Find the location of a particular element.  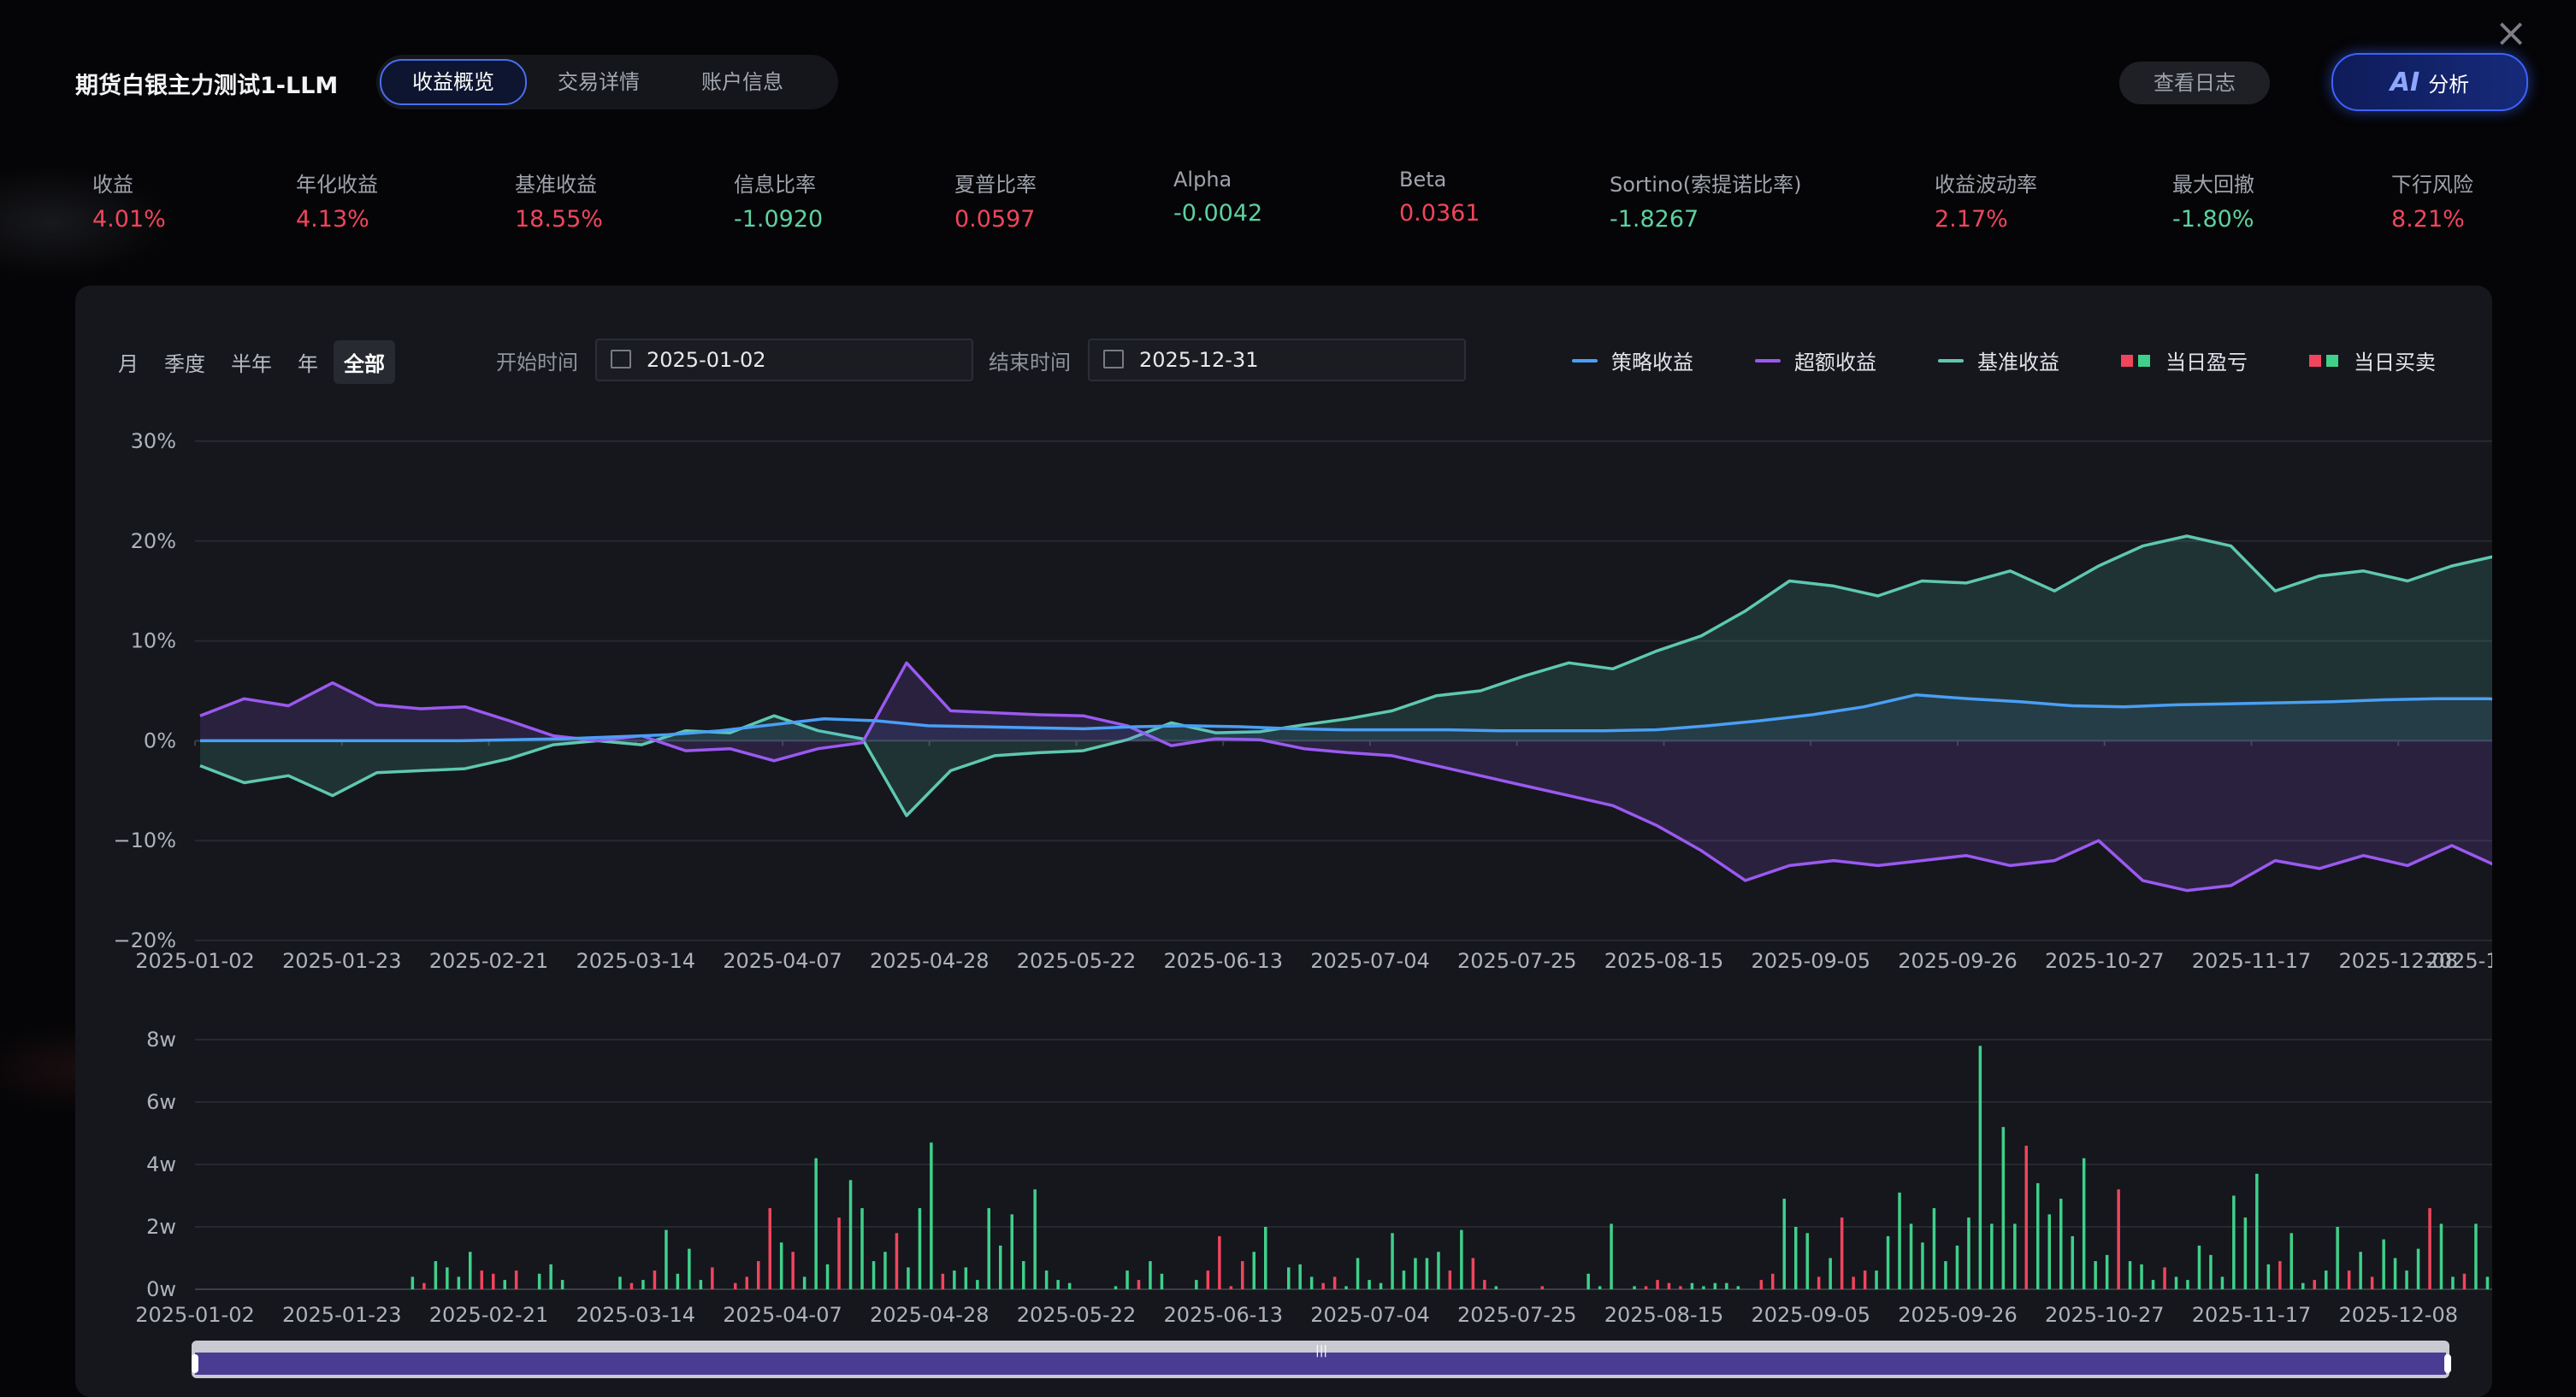

x-tick-label: 2025-03-14 is located at coordinates (635, 1314).